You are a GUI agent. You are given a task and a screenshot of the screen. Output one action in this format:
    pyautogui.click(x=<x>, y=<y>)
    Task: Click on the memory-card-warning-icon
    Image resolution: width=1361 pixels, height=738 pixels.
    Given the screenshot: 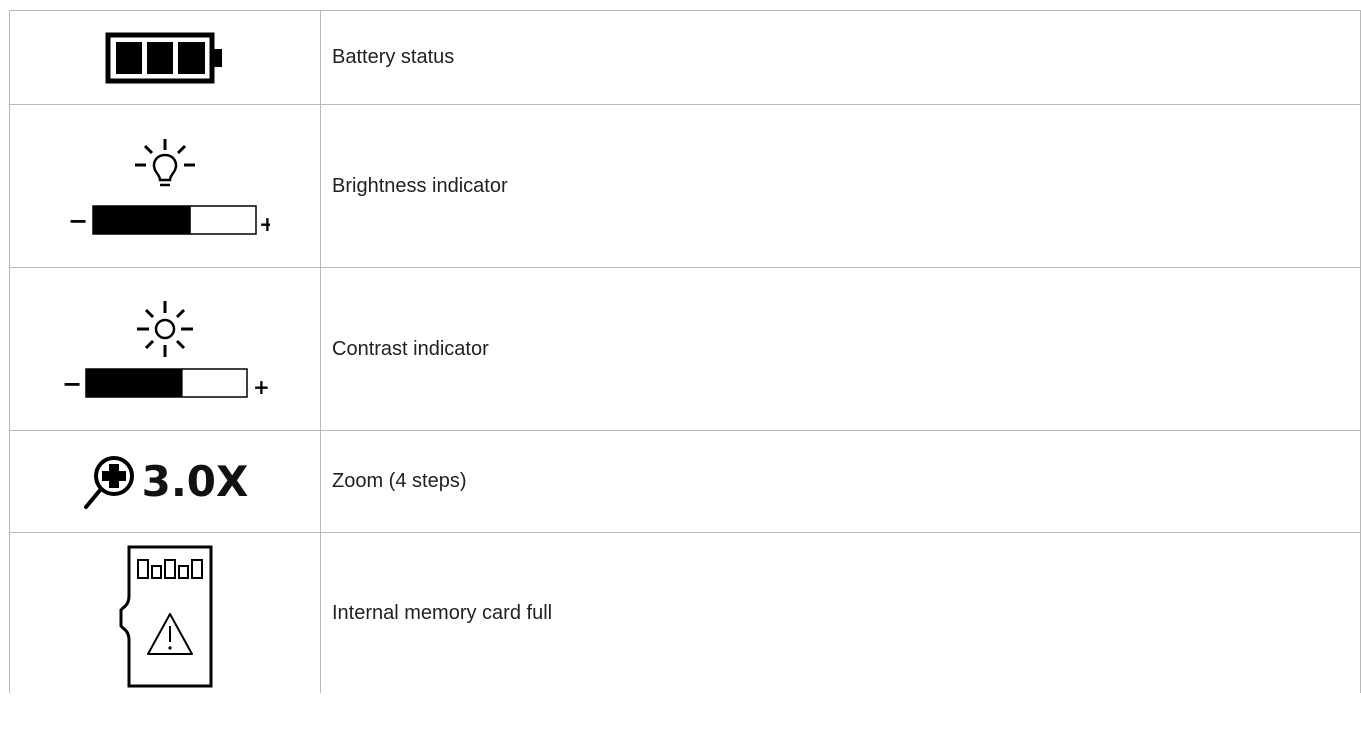 What is the action you would take?
    pyautogui.click(x=166, y=616)
    